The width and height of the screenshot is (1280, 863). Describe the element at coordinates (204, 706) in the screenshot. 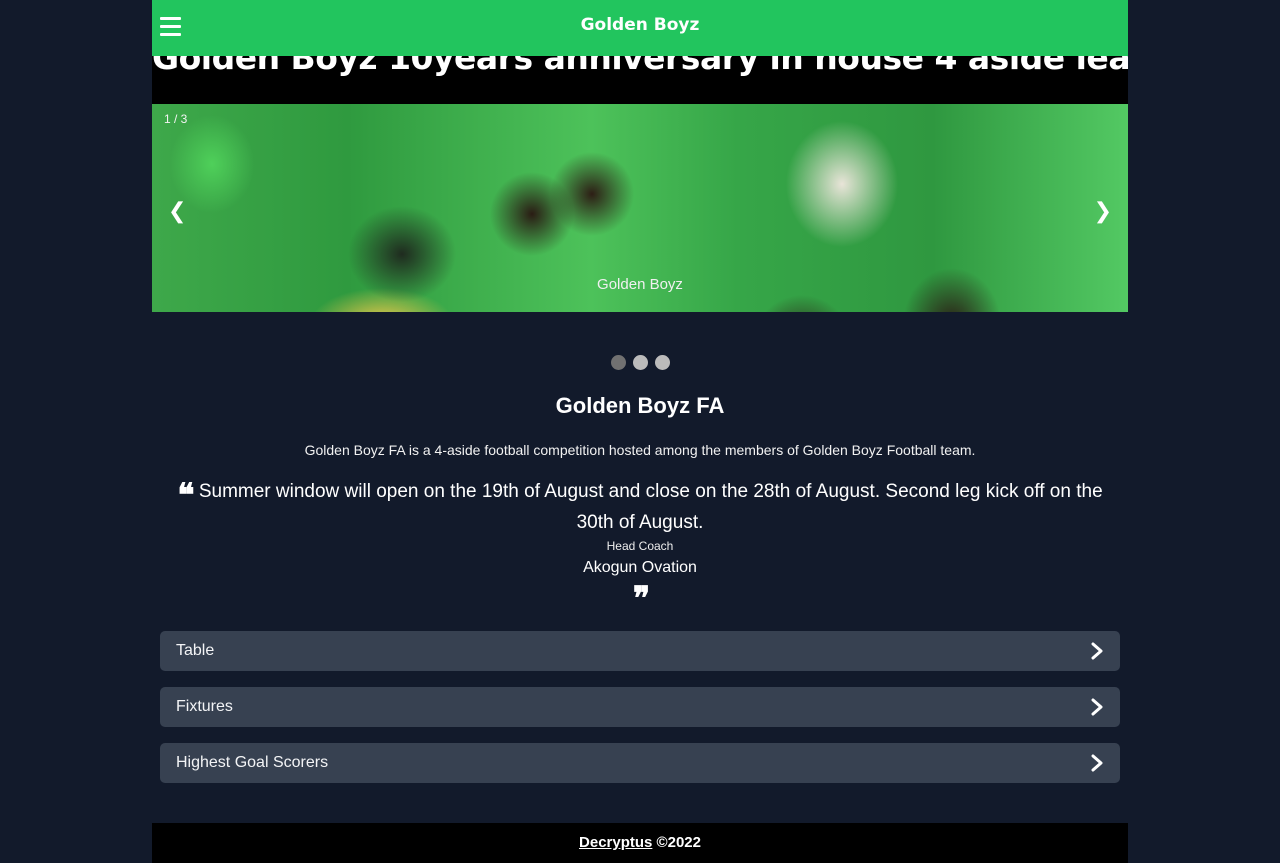

I see `accordion-label: Fixtures` at that location.